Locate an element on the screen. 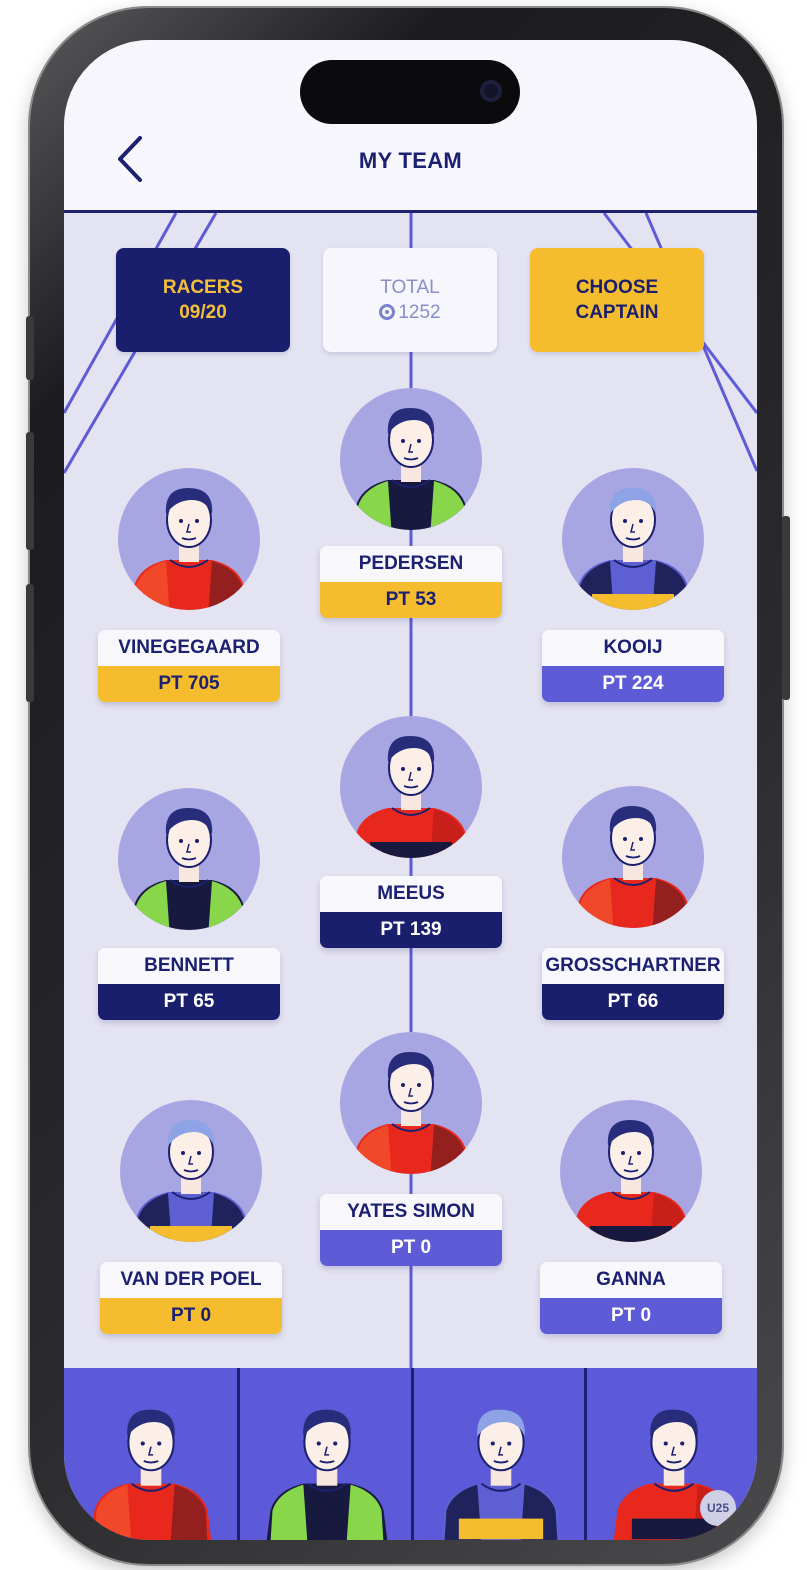 This screenshot has height=1570, width=807. rider-label: VINEGEGAARD PT 705 is located at coordinates (189, 666).